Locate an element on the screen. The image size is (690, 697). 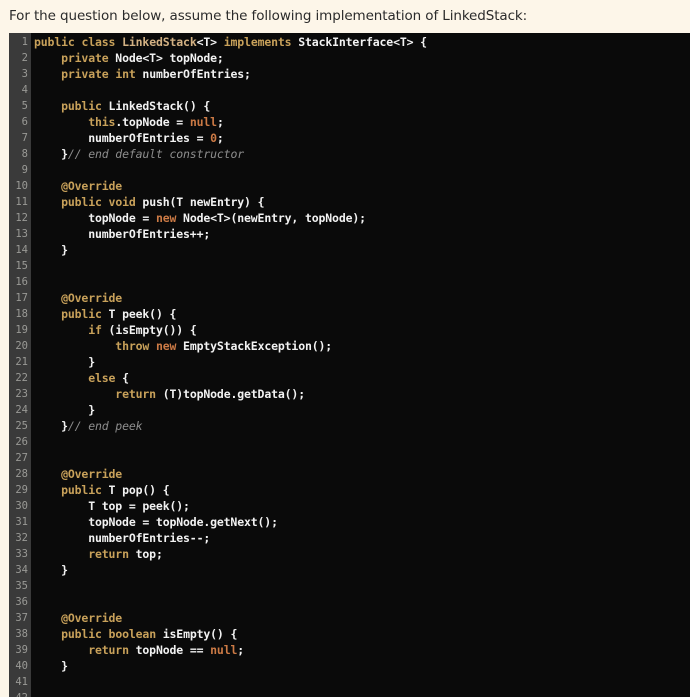
line-number: 19 is located at coordinates (21, 330).